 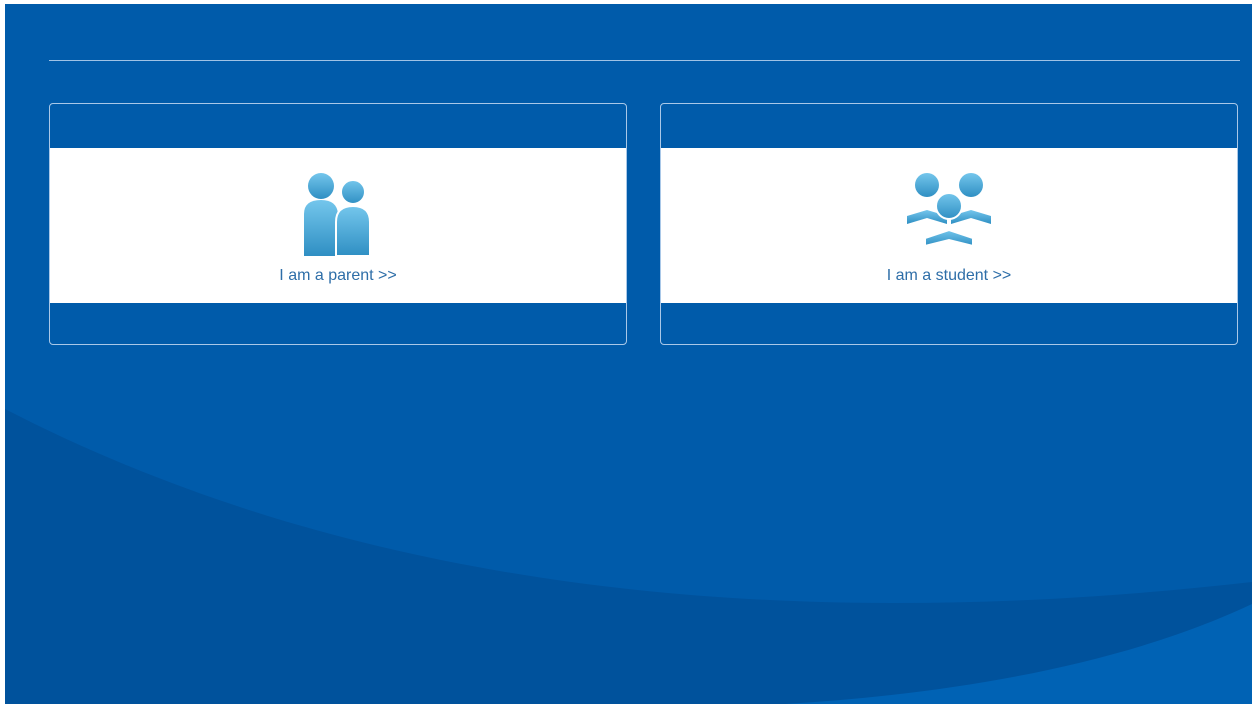 I want to click on parent-link: I am a parent >>, so click(x=338, y=276).